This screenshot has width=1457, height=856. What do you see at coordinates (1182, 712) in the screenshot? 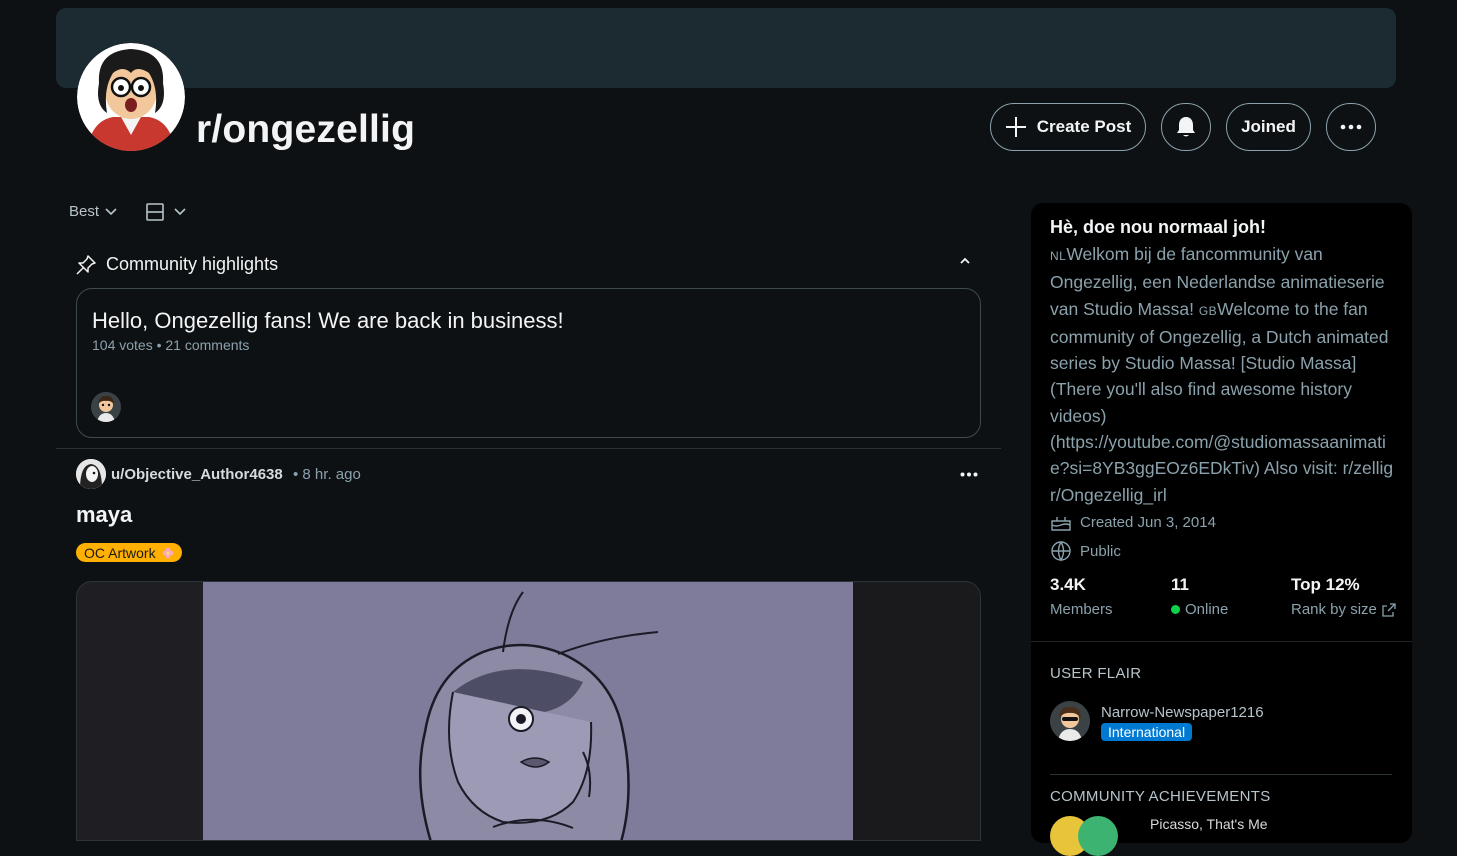
I see `user-flair-username: Narrow-Newspaper1216` at bounding box center [1182, 712].